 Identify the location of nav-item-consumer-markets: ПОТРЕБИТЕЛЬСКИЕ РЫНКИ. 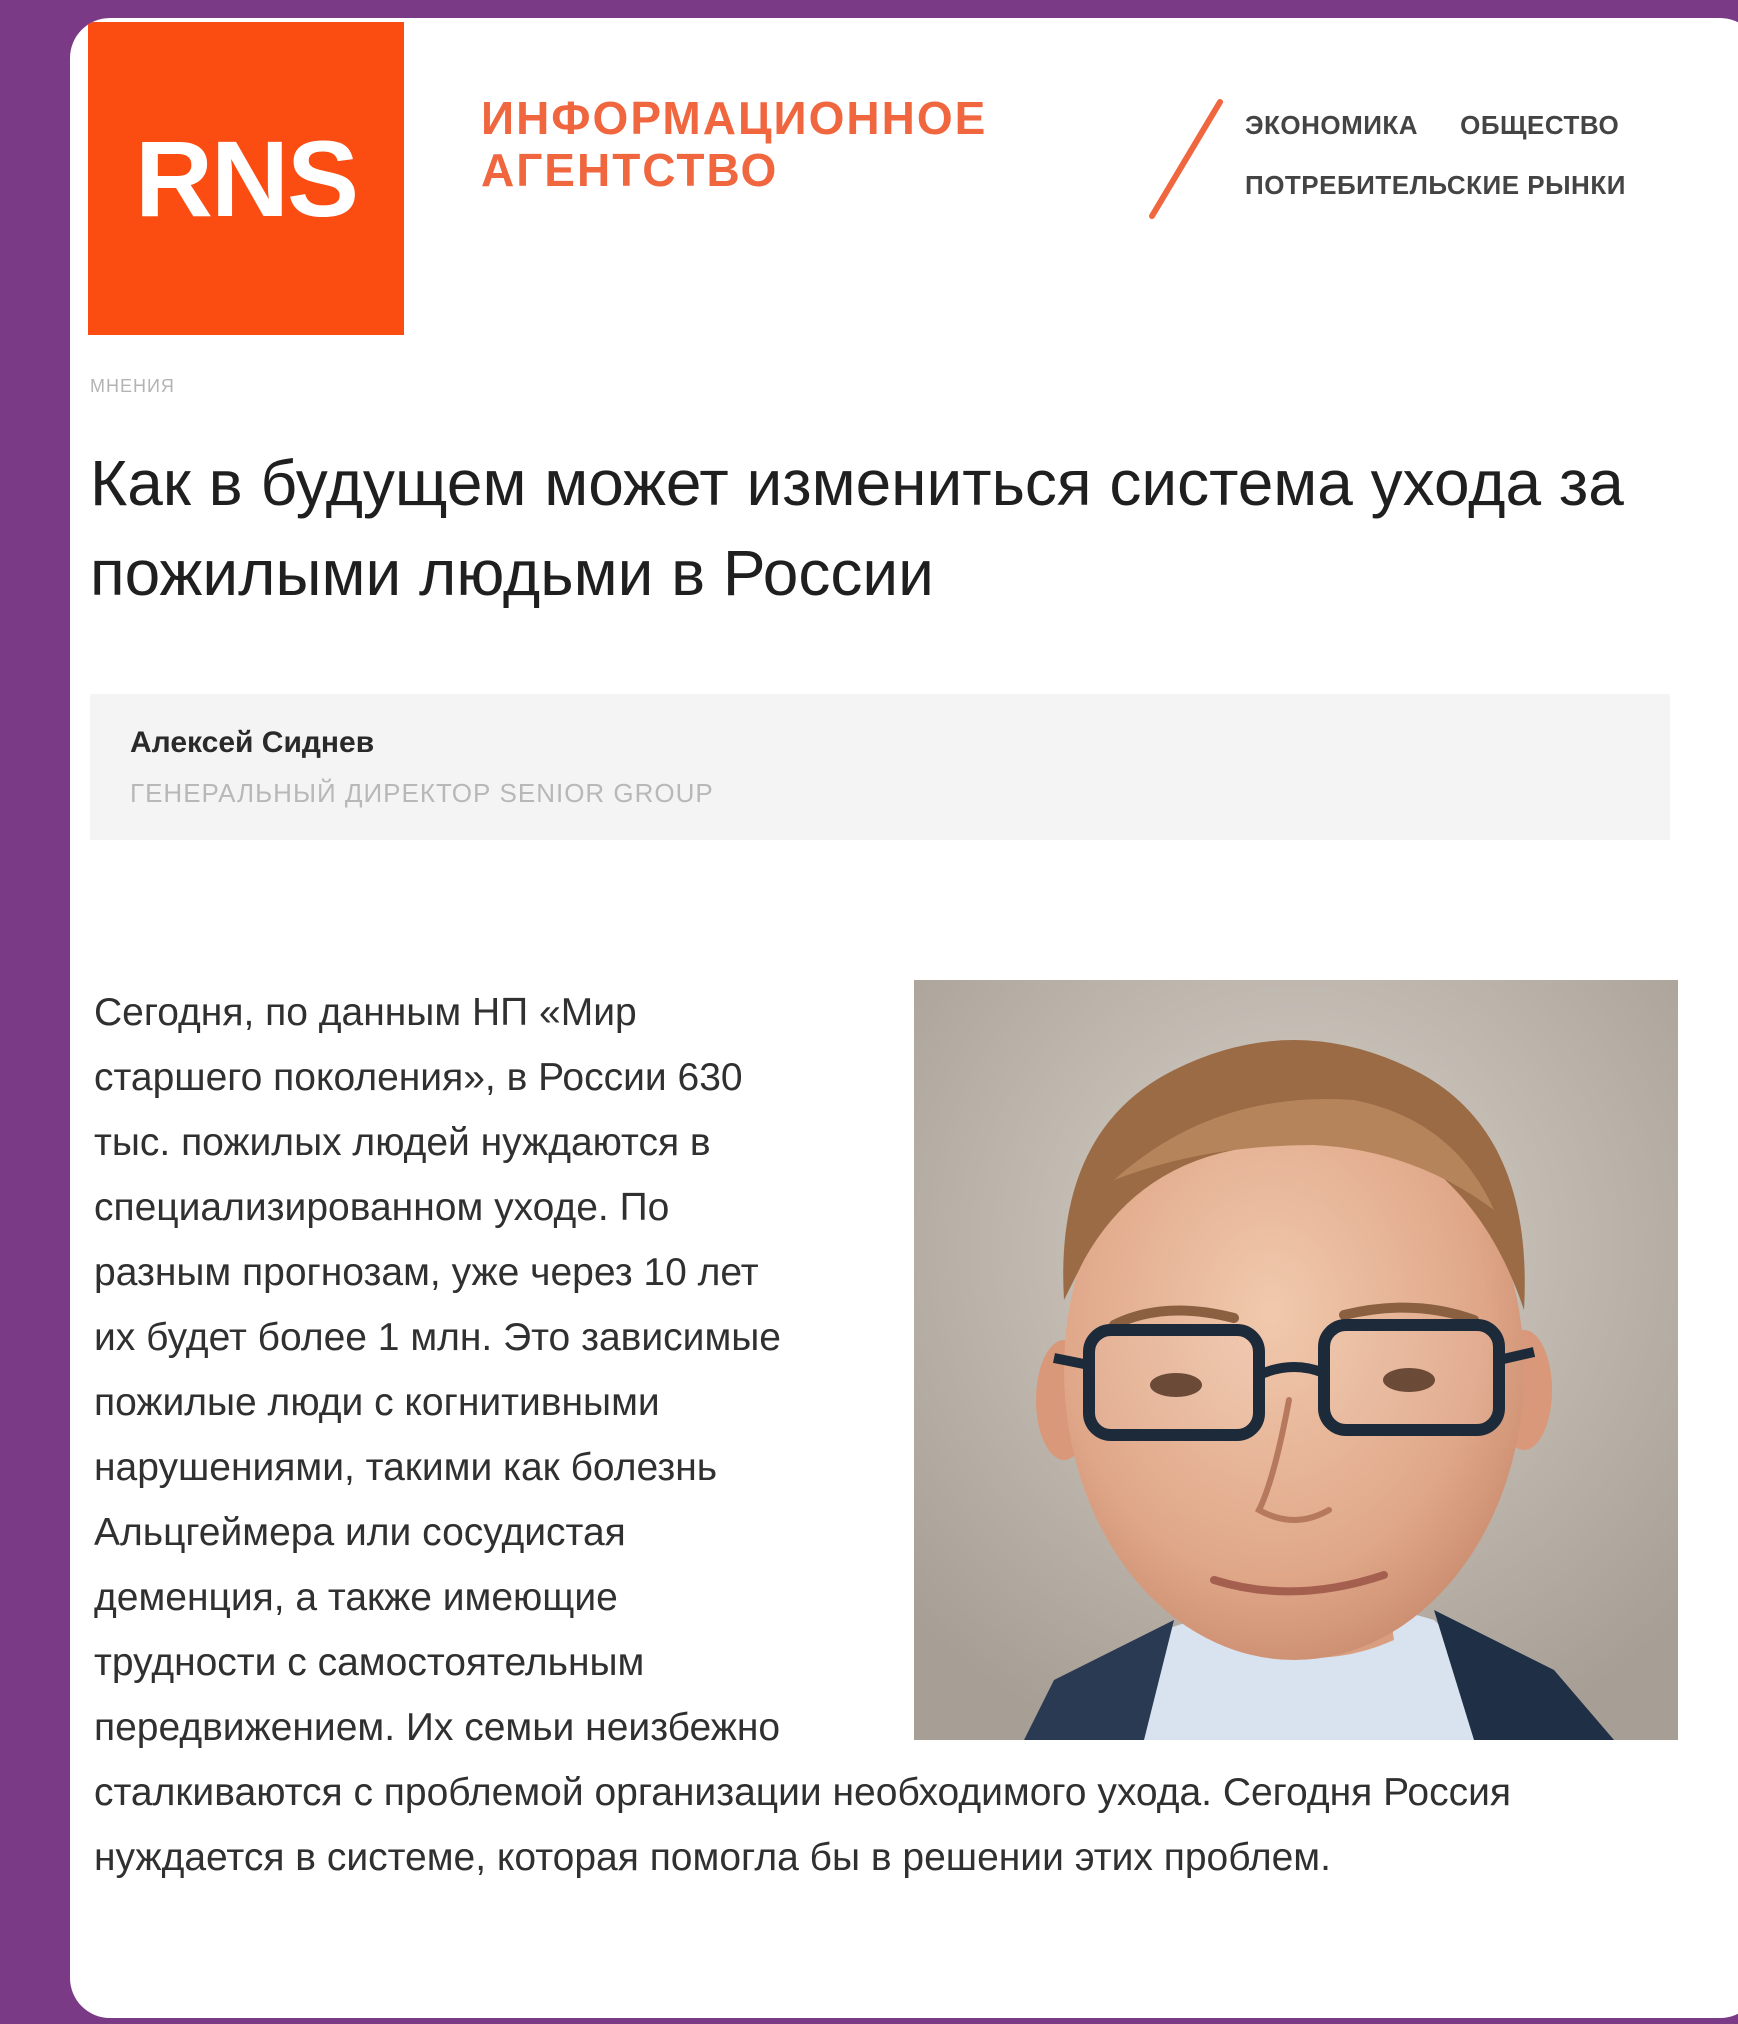
(1435, 185).